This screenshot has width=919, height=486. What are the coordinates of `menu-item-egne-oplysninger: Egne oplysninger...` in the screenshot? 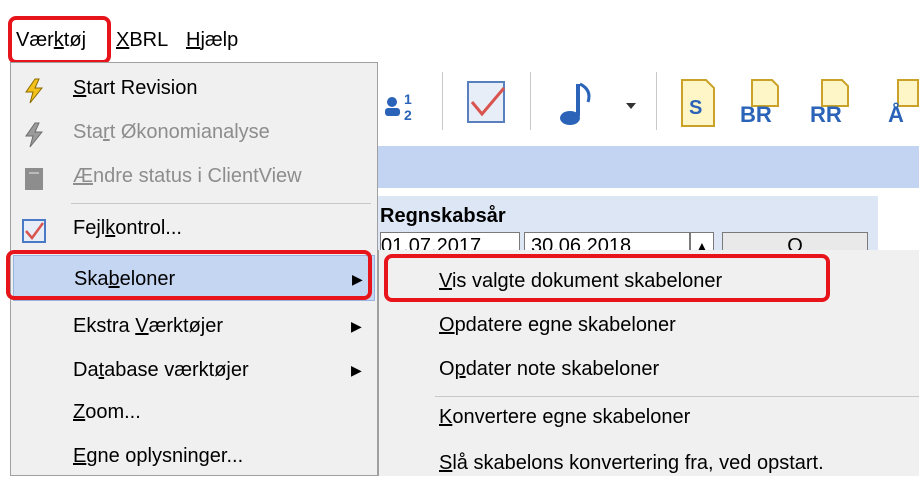 It's located at (194, 456).